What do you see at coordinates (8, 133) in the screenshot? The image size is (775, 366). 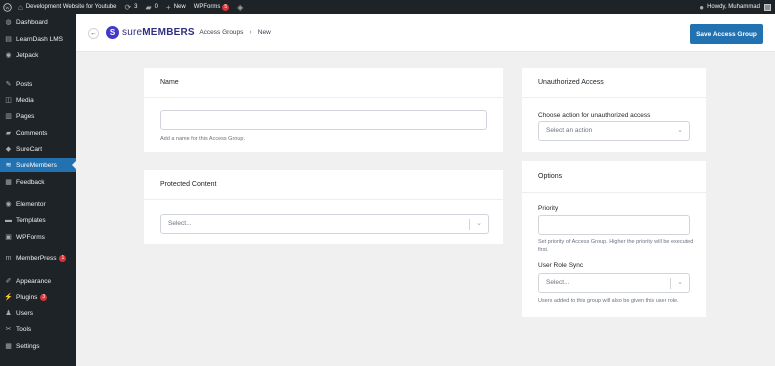 I see `comment-icon: ▰` at bounding box center [8, 133].